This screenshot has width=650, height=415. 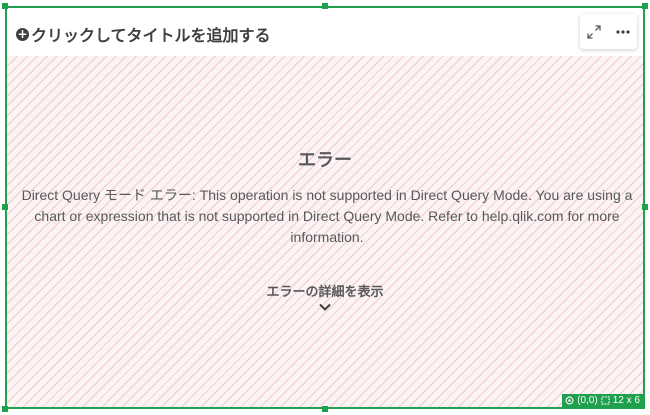 I want to click on size-value: 12 x 6, so click(x=626, y=400).